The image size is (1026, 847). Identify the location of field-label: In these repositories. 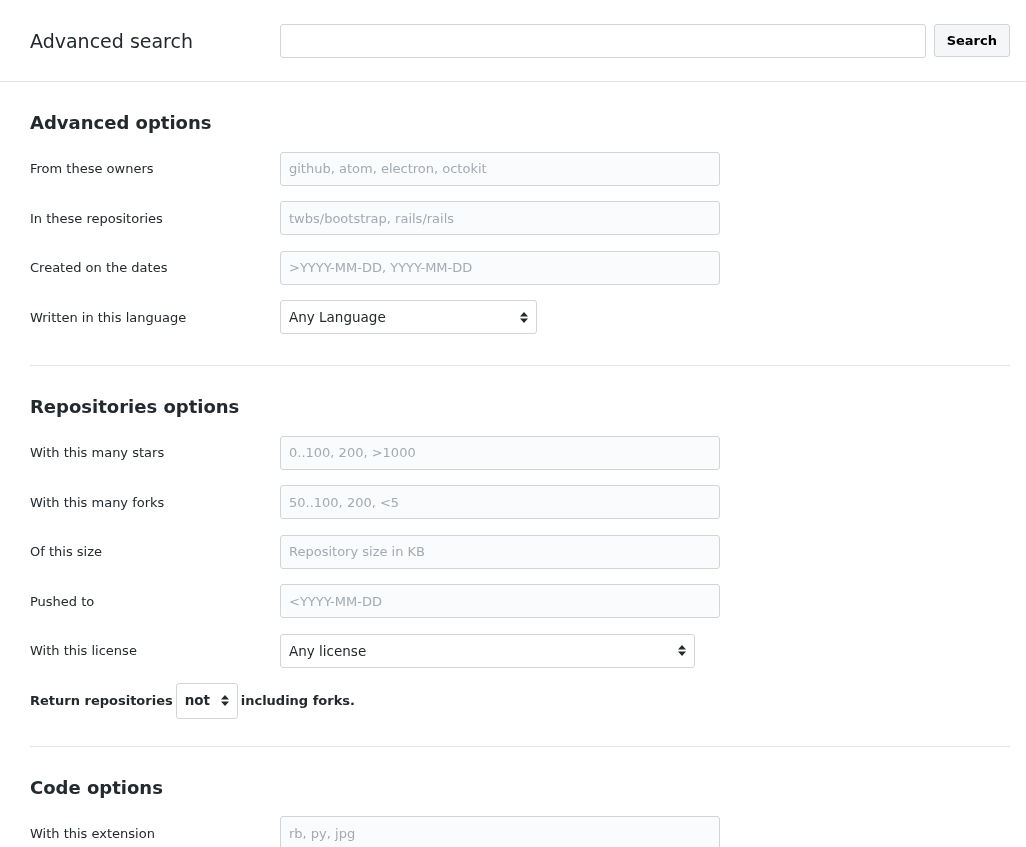
(97, 218).